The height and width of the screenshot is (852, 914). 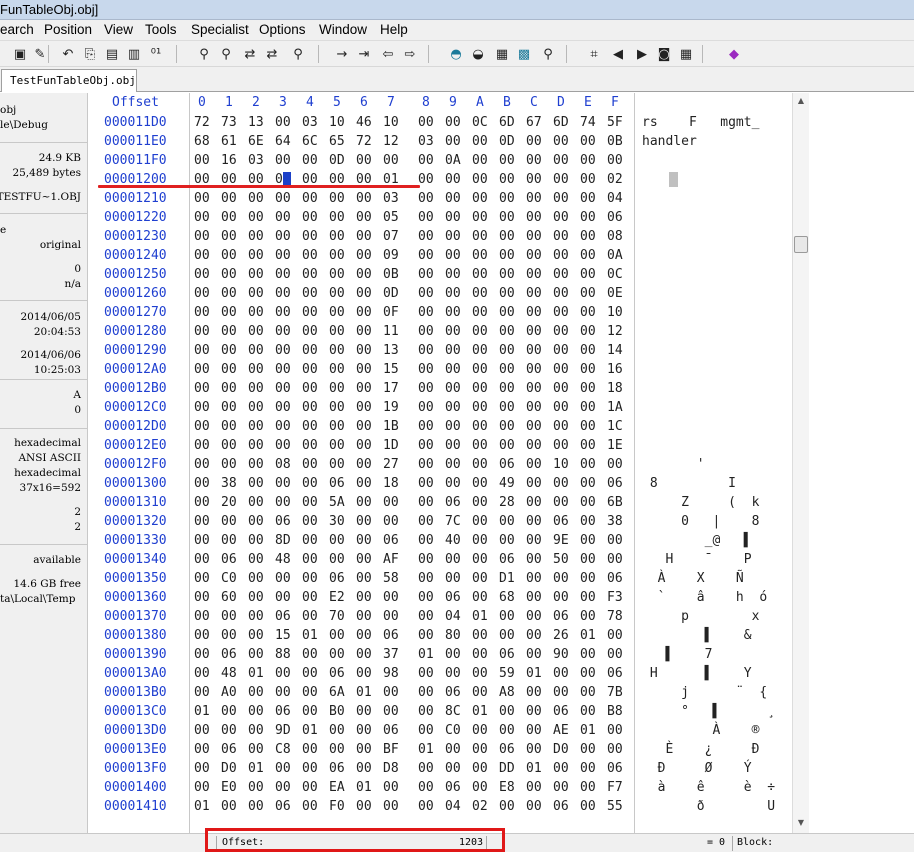 What do you see at coordinates (20, 54) in the screenshot?
I see `save-icon: ▣` at bounding box center [20, 54].